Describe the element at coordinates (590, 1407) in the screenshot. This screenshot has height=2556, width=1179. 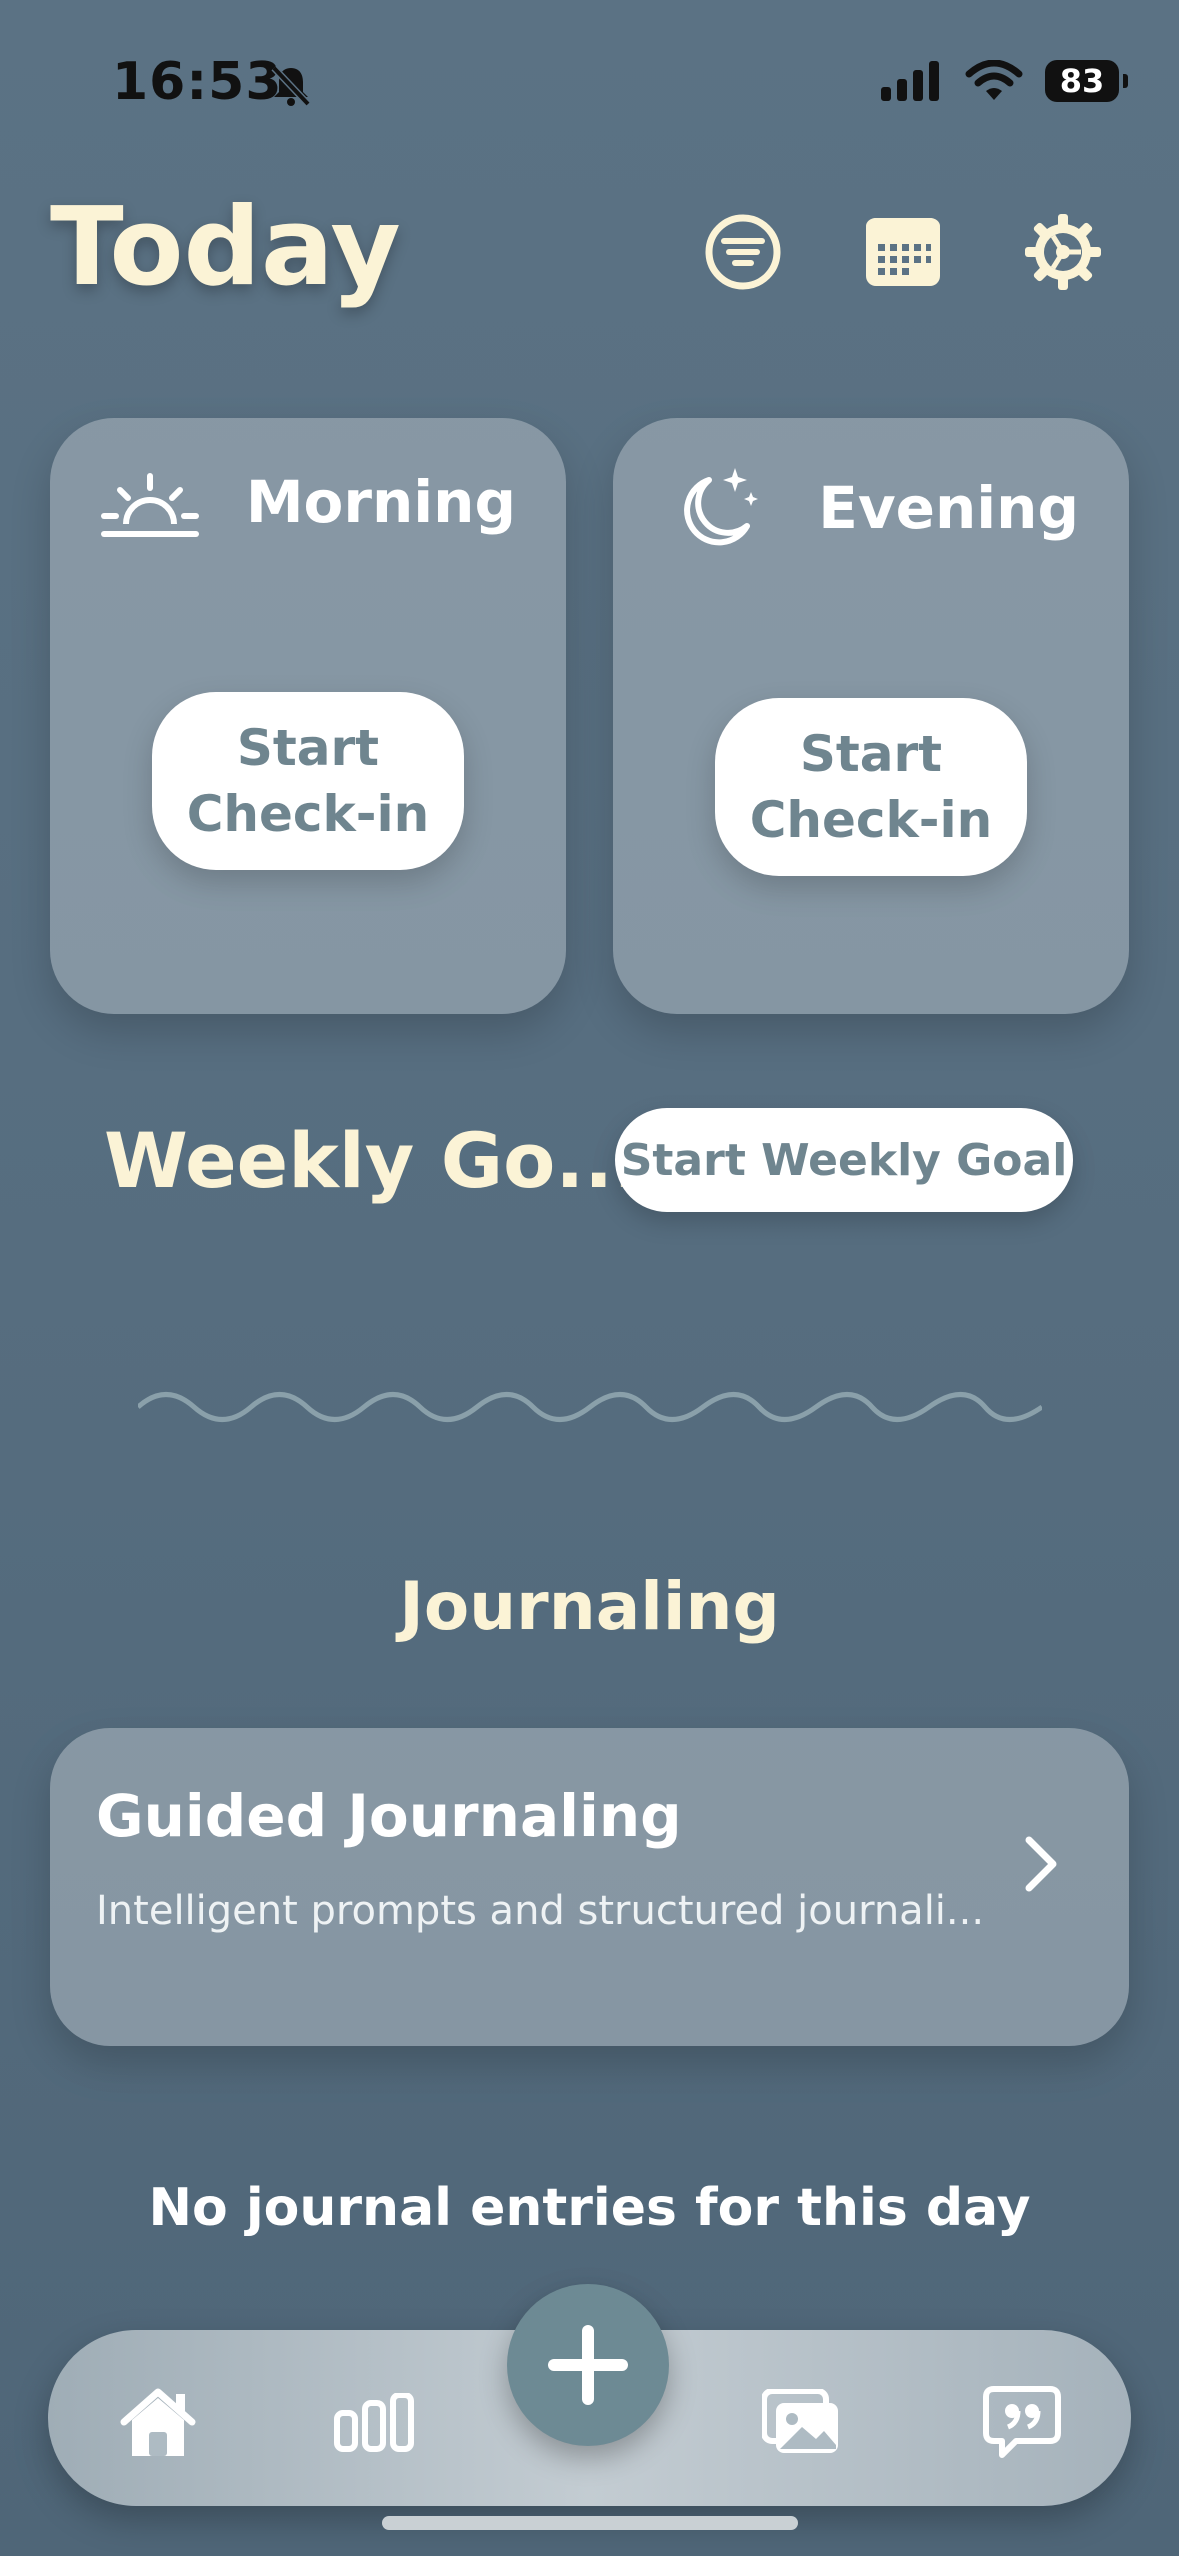
I see `wave-divider` at that location.